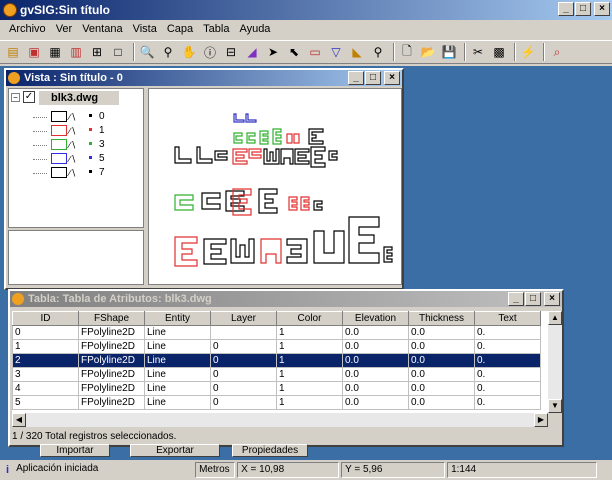  I want to click on column-header: ID, so click(45, 318).